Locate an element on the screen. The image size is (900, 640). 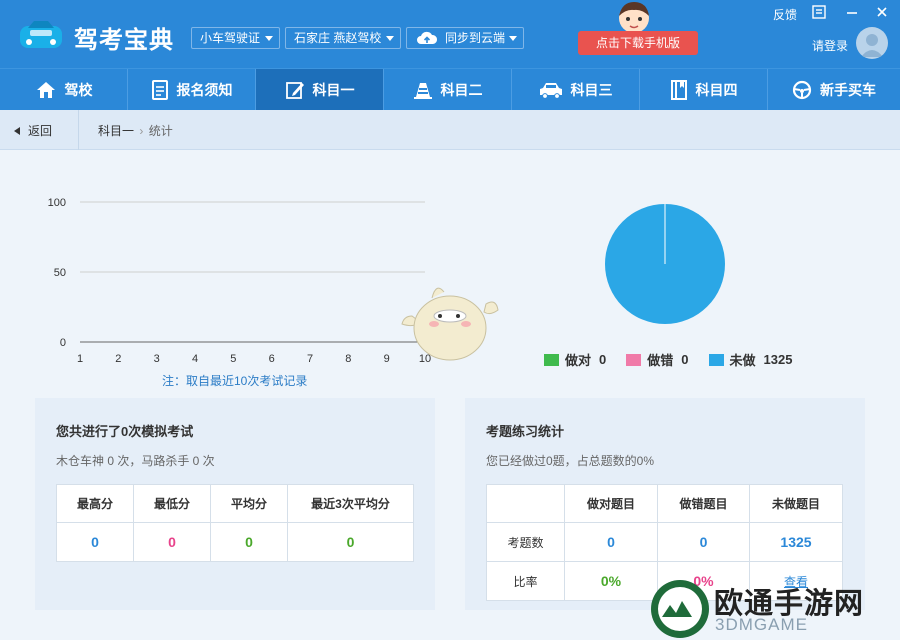
nav-item-buy-car: 新手买车 is located at coordinates (834, 90).